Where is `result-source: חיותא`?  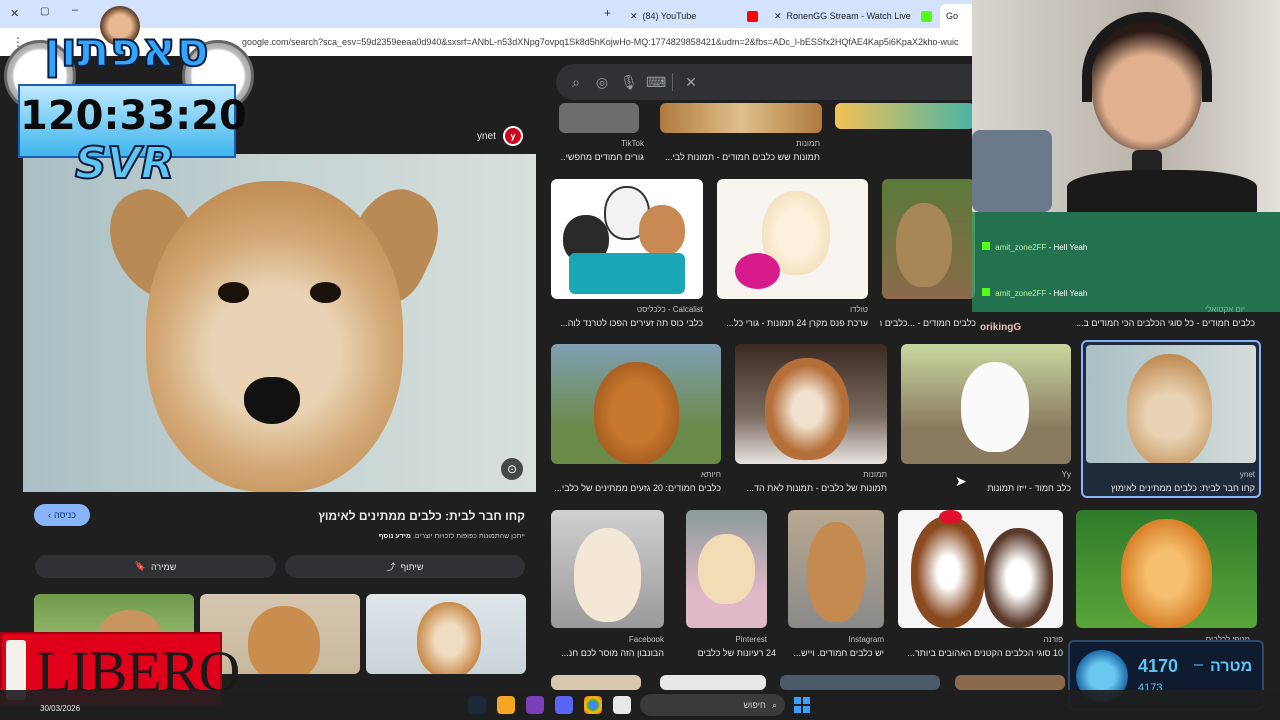 result-source: חיותא is located at coordinates (711, 474).